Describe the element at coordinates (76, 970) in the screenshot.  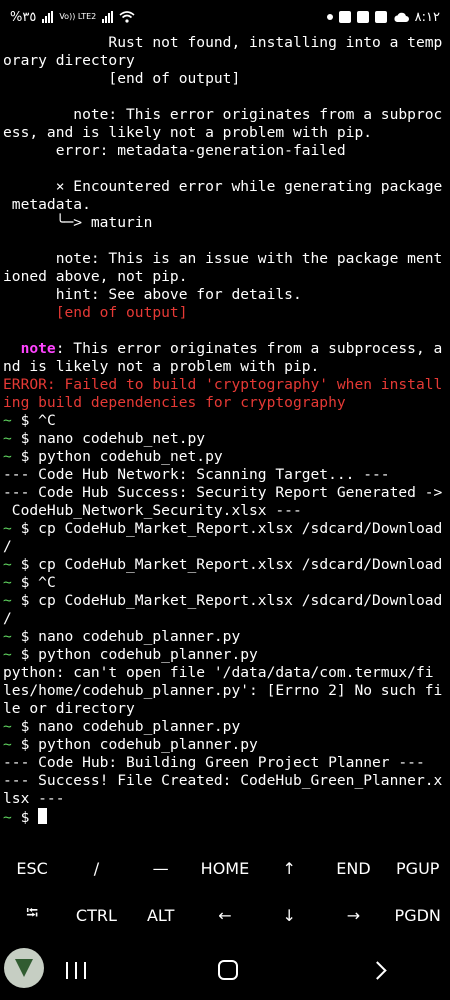
I see `recents-button` at that location.